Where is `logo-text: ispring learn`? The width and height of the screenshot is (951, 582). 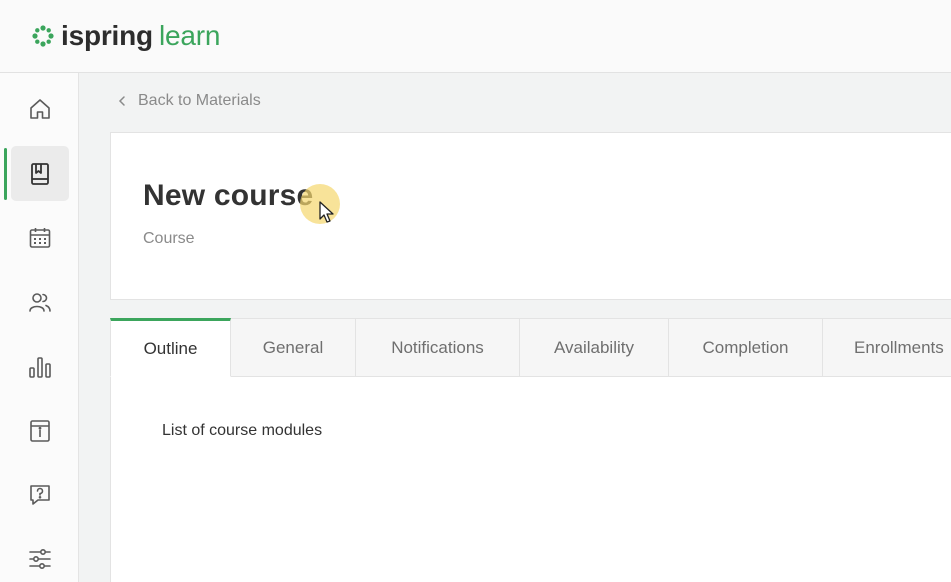
logo-text: ispring learn is located at coordinates (140, 36).